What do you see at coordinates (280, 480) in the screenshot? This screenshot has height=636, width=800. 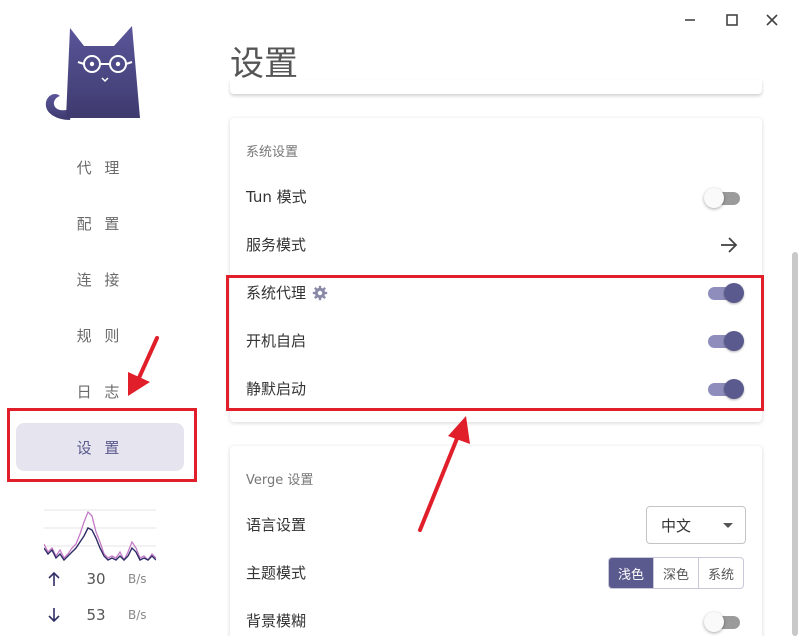 I see `verge-settings-title: Verge 设置` at bounding box center [280, 480].